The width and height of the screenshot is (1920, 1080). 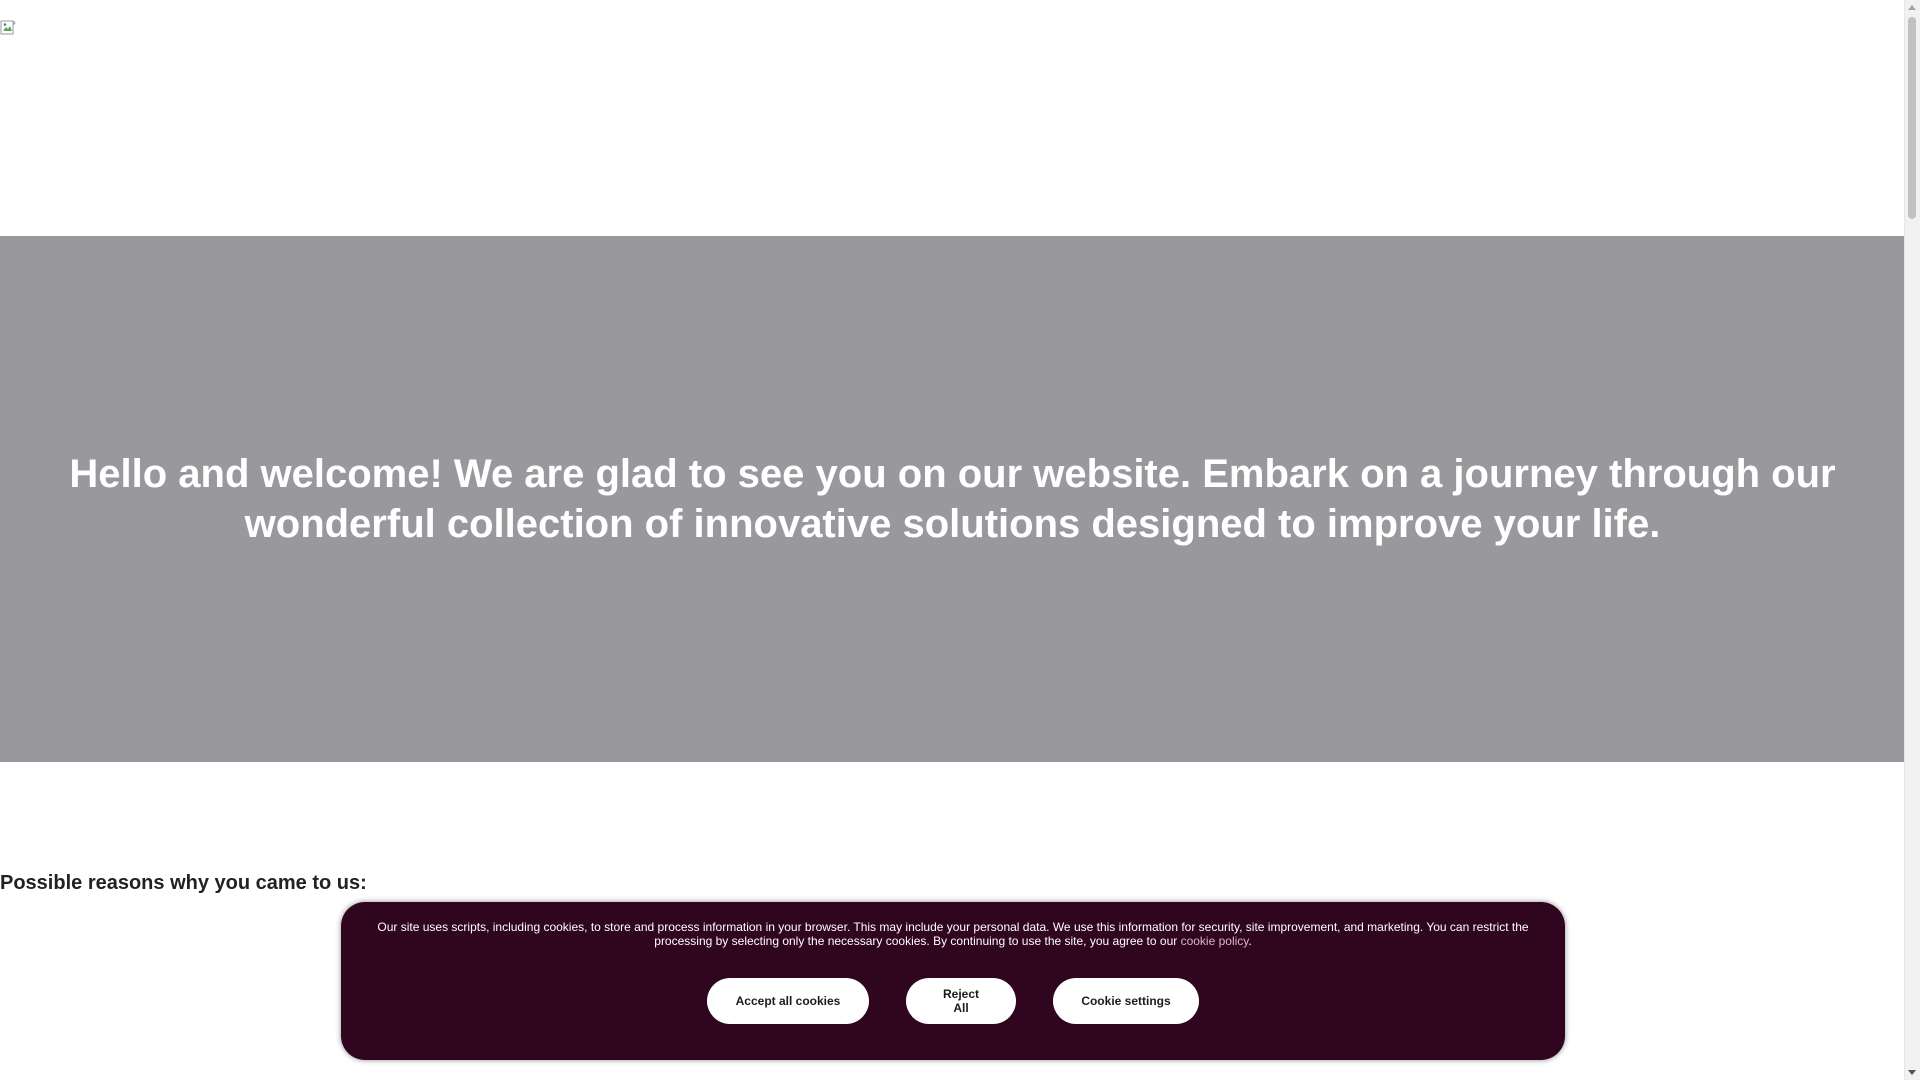 I want to click on cookie-notice-end: ., so click(x=1250, y=941).